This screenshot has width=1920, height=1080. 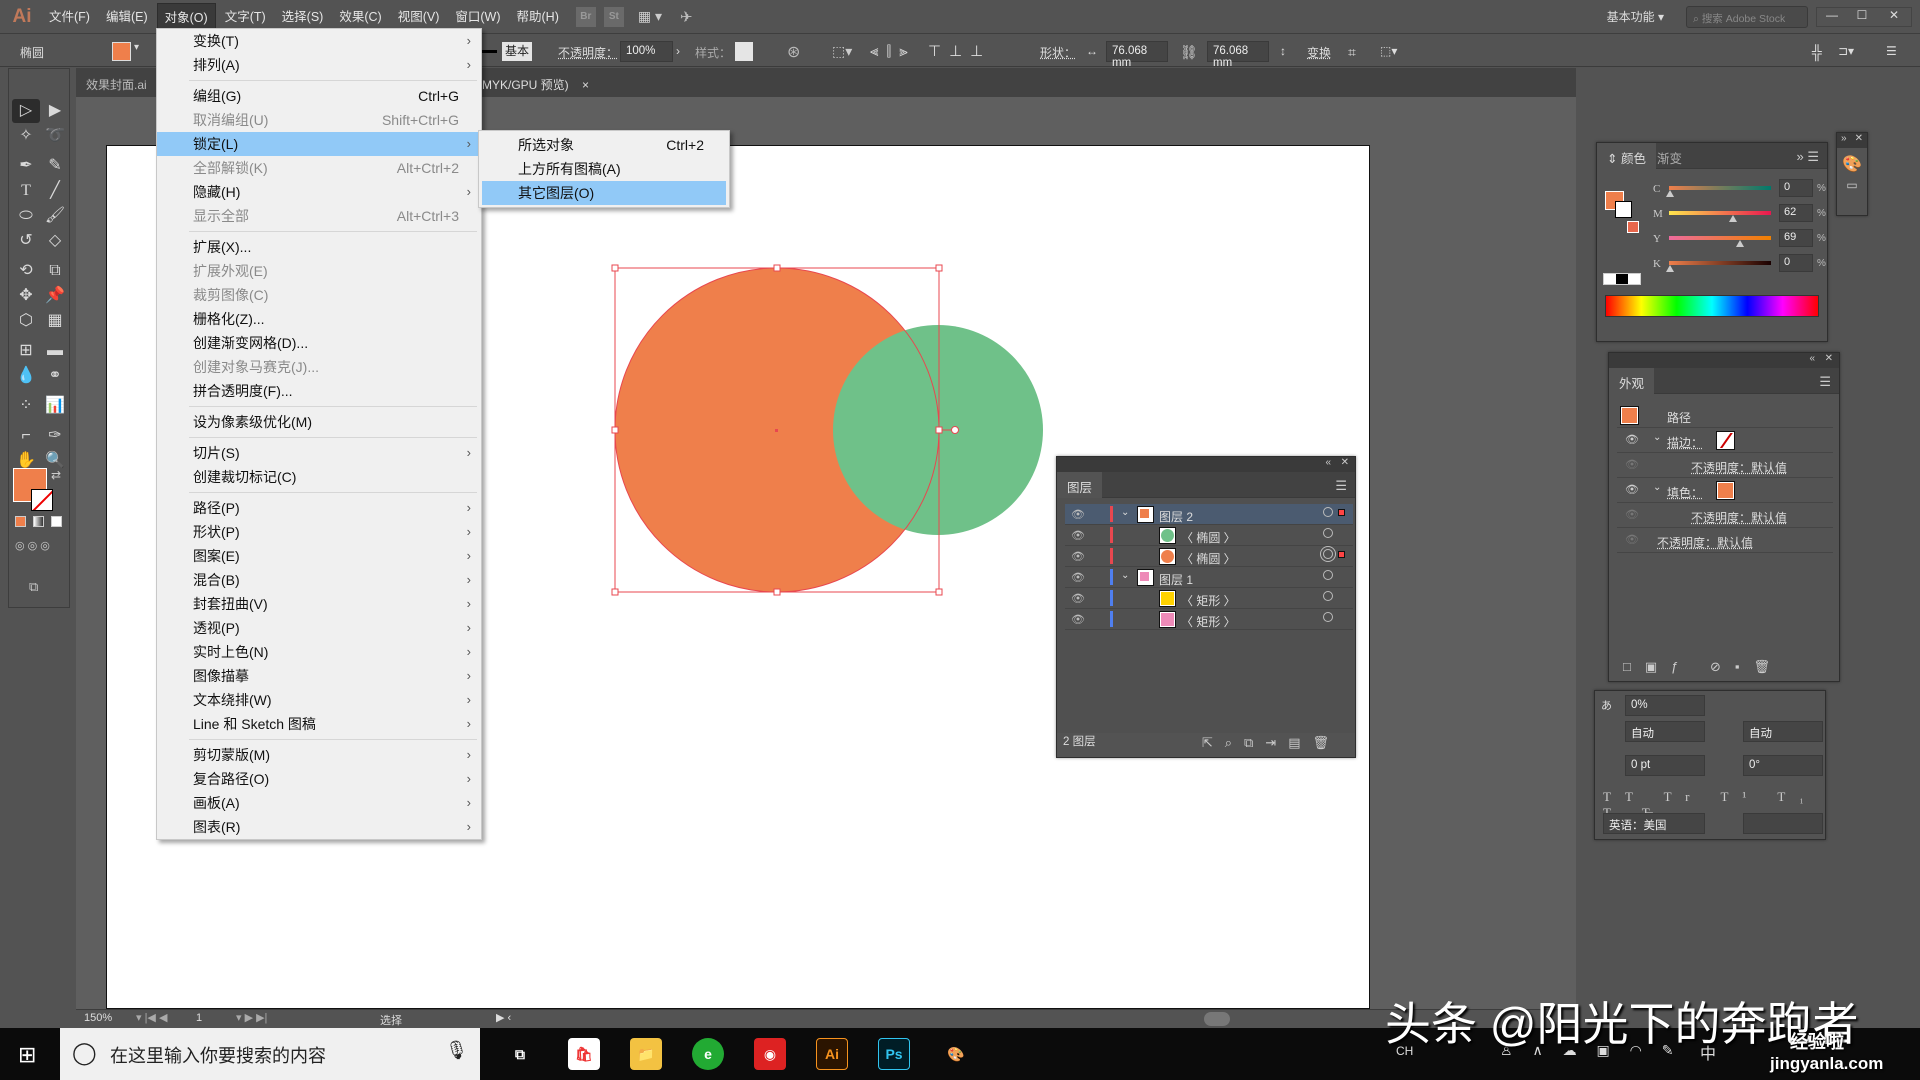 What do you see at coordinates (26, 111) in the screenshot?
I see `selection-tool-icon: ▷` at bounding box center [26, 111].